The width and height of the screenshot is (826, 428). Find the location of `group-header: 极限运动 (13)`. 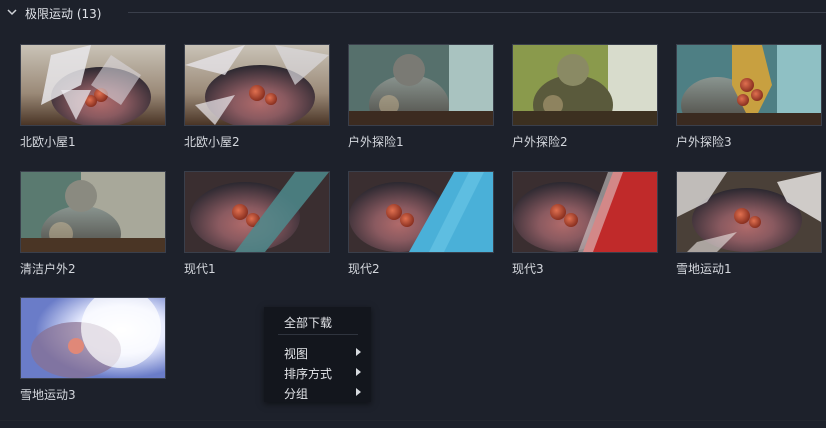

group-header: 极限运动 (13) is located at coordinates (413, 13).